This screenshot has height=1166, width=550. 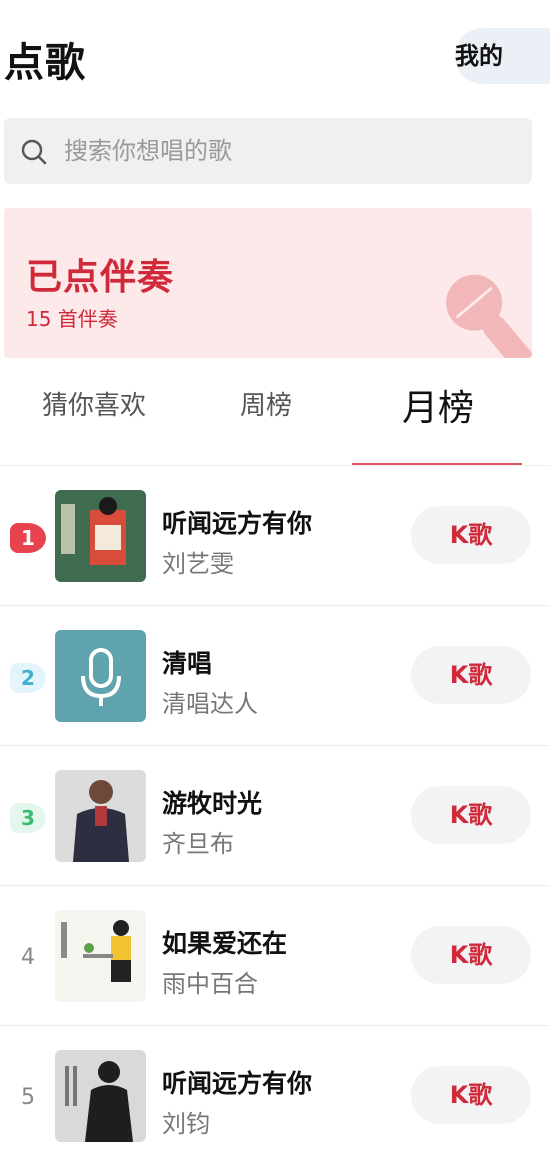 I want to click on search-input, so click(x=284, y=151).